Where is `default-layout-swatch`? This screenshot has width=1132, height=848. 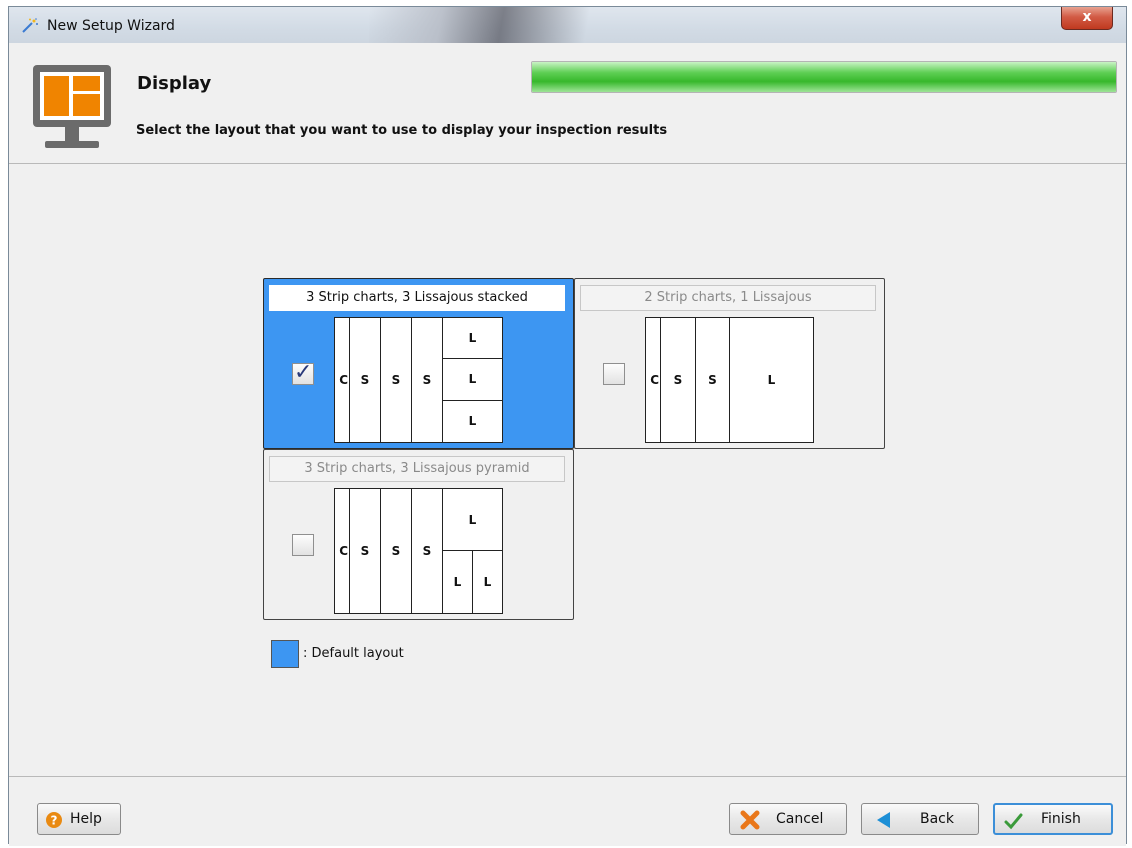
default-layout-swatch is located at coordinates (285, 654).